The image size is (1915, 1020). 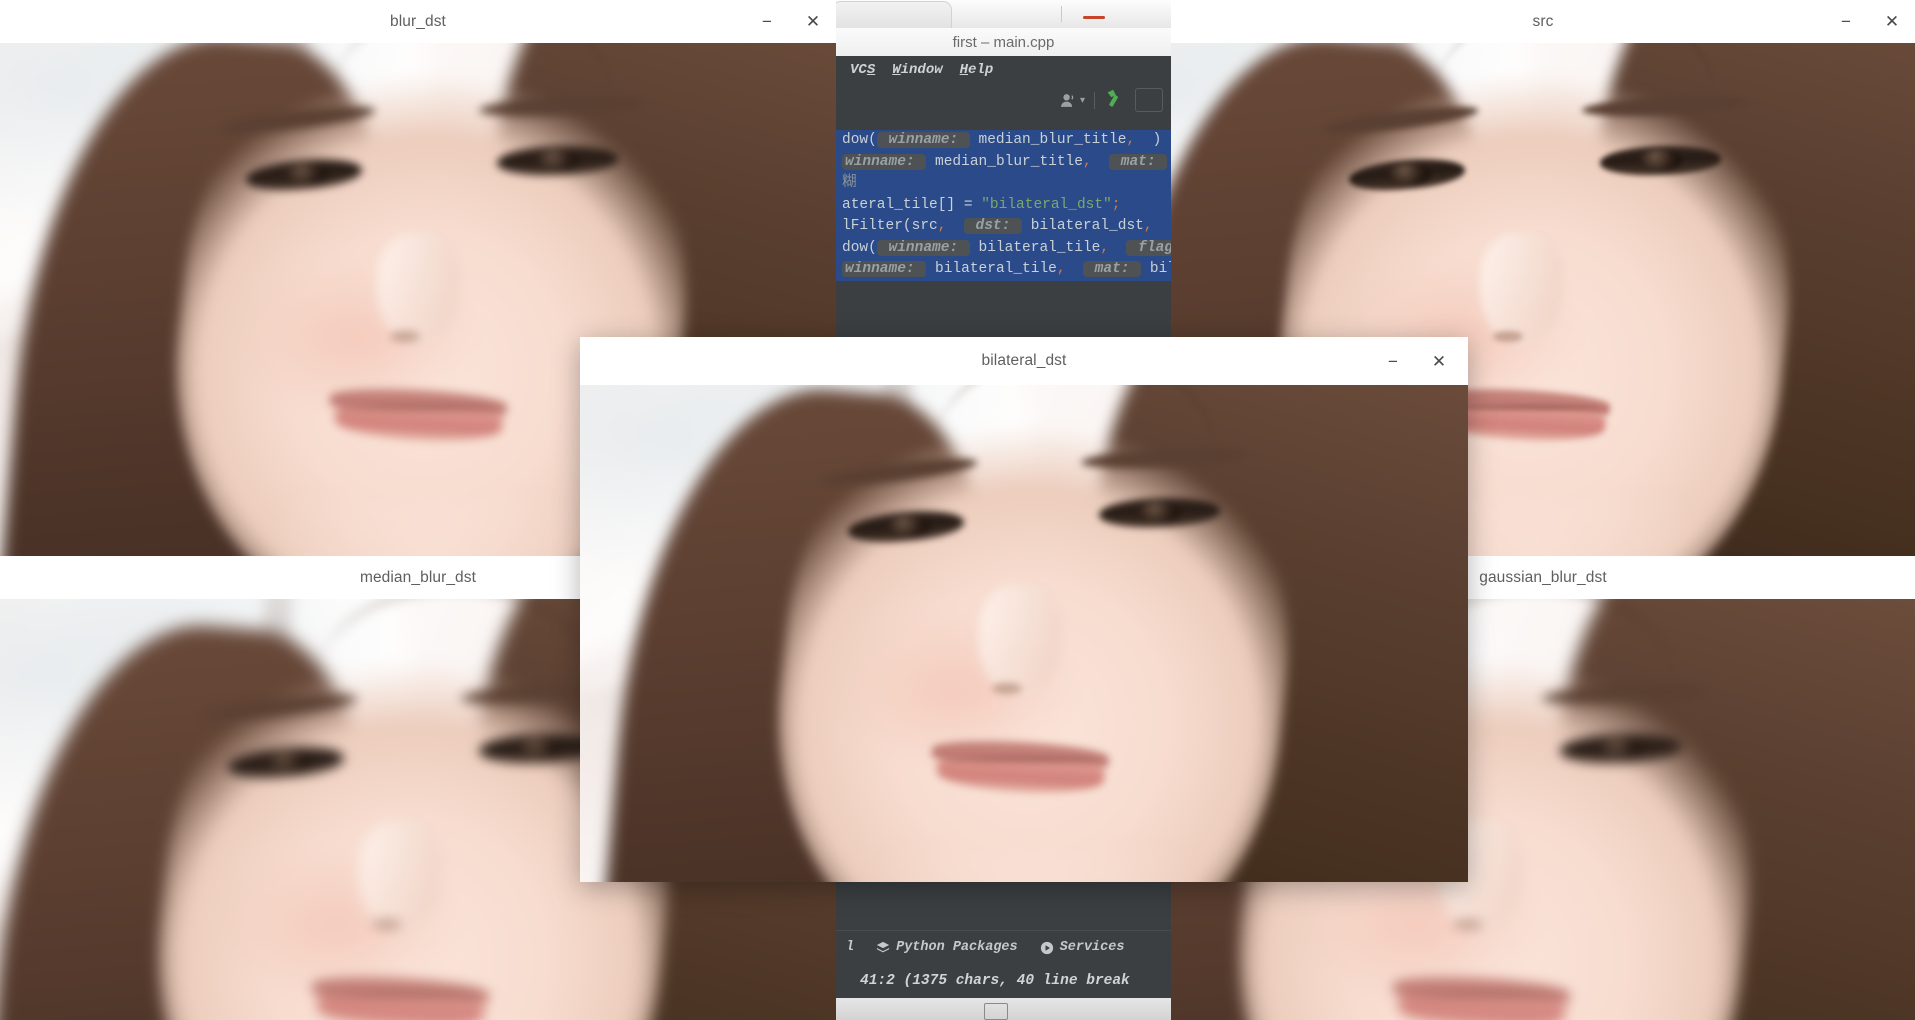 I want to click on code-line: dow( winname: median_blur_title, ), so click(x=1003, y=141).